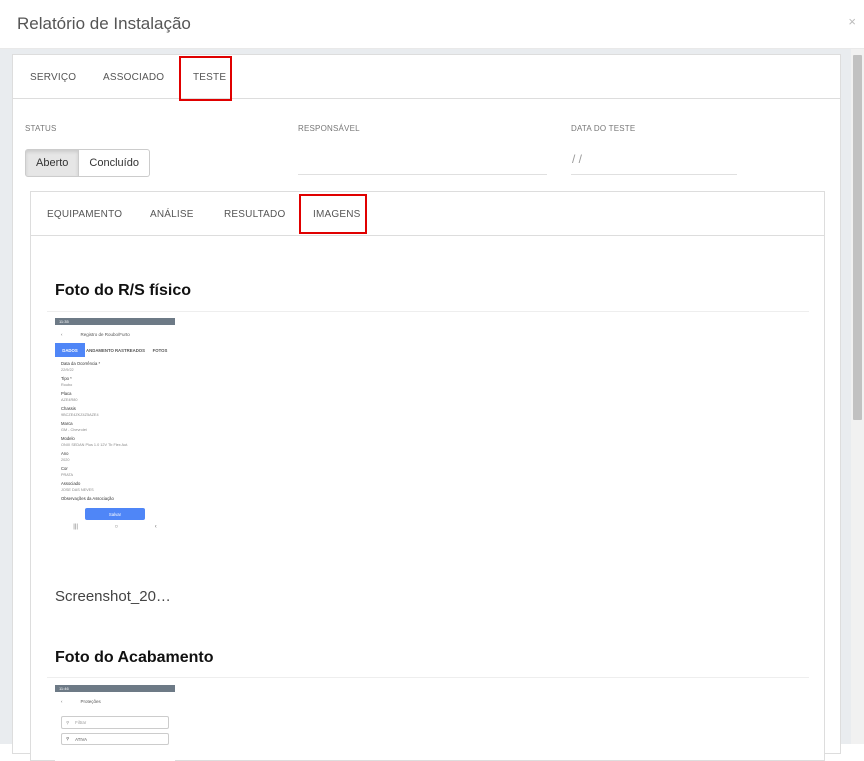  I want to click on responsavel-field, so click(422, 161).